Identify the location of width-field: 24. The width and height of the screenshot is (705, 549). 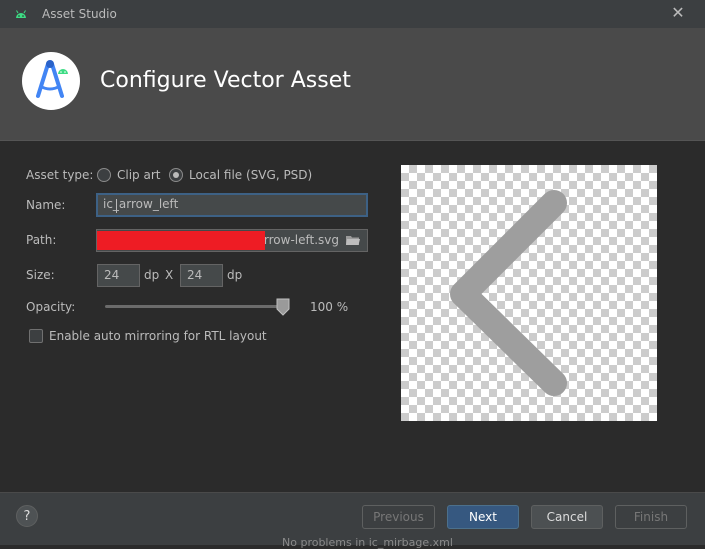
(118, 275).